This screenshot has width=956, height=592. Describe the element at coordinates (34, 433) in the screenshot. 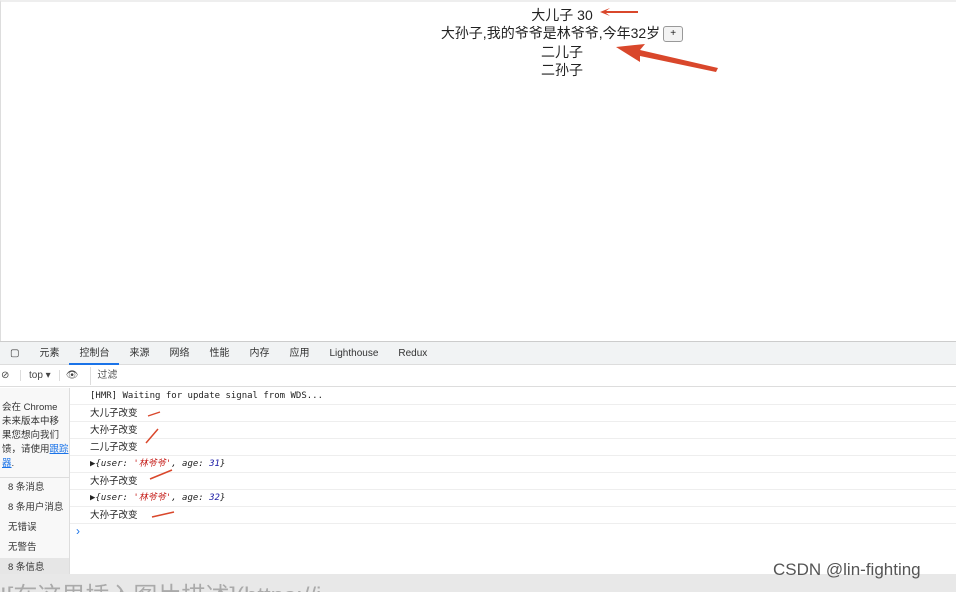

I see `deprecation-notice: 会在 Chrome 未来版本中移 果您想向我们 馈，请使用跟踪器.` at that location.